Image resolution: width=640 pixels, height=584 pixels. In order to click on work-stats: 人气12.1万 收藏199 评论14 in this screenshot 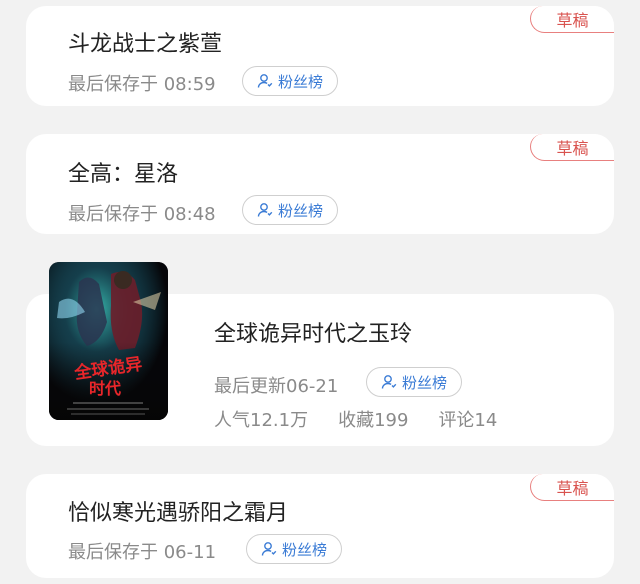, I will do `click(355, 419)`.